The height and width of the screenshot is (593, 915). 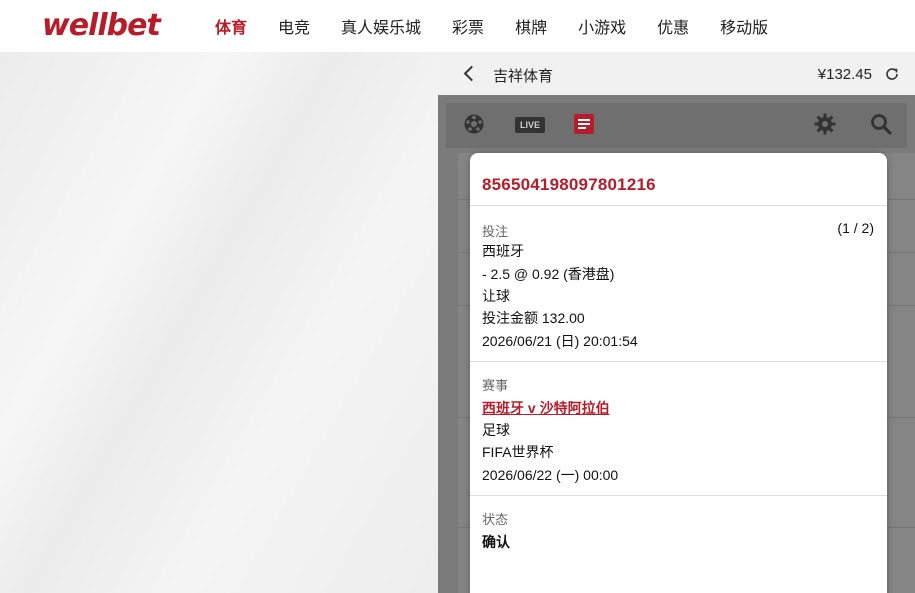 What do you see at coordinates (673, 26) in the screenshot?
I see `nav-item-promotions: 优惠` at bounding box center [673, 26].